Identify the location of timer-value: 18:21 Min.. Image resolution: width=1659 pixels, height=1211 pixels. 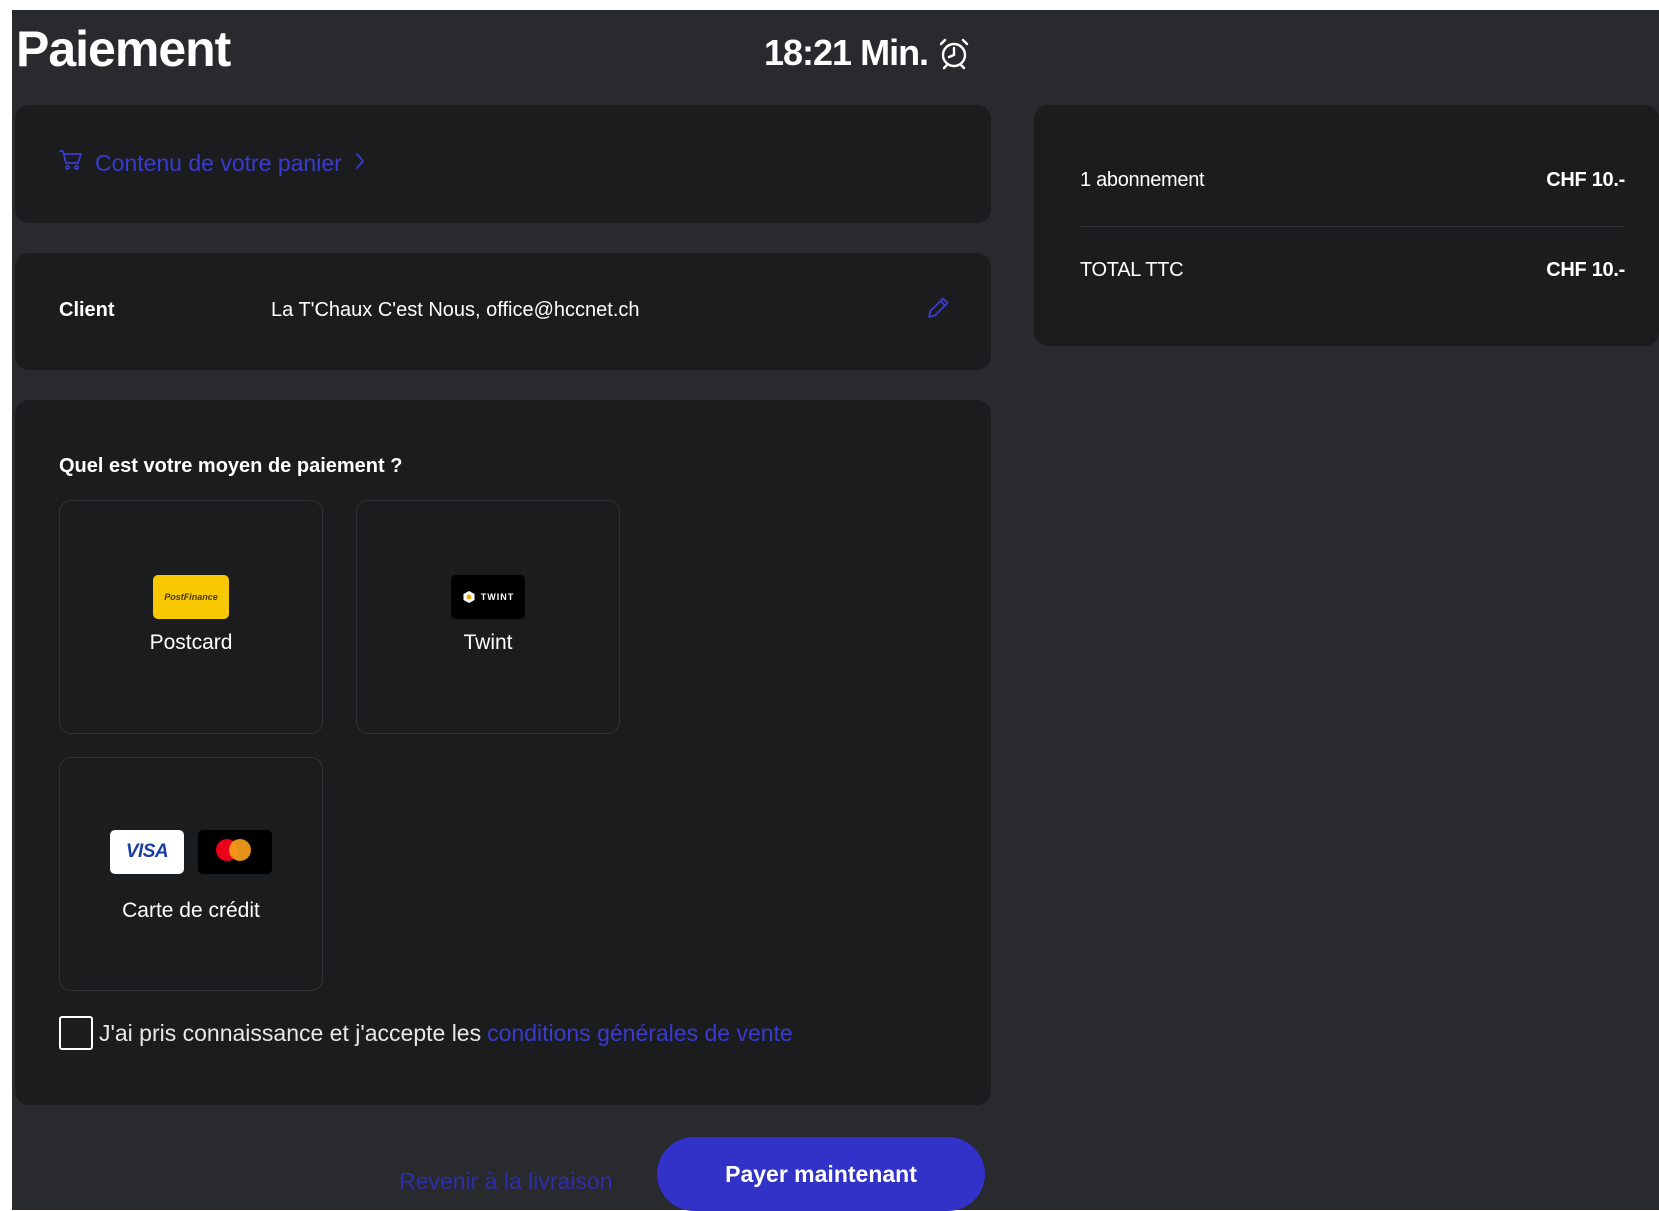
(846, 52).